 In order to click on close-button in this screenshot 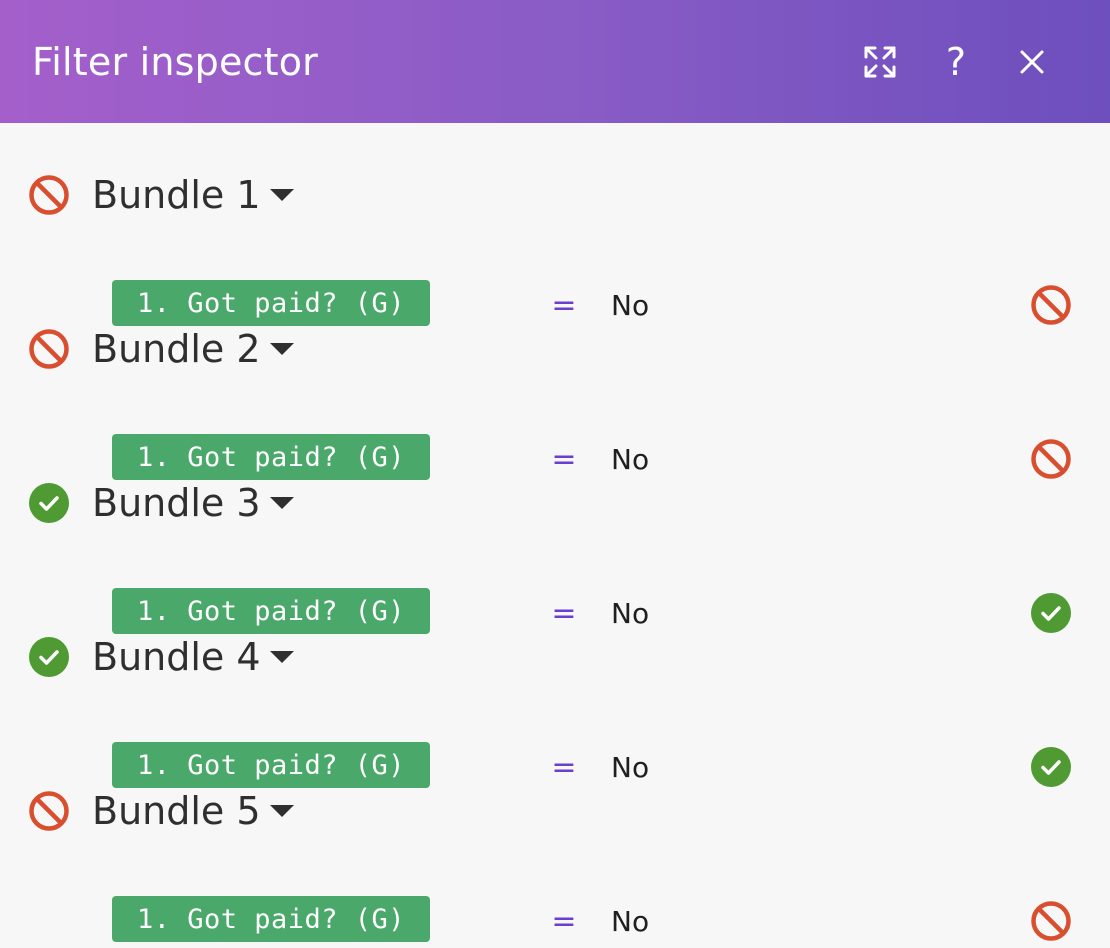, I will do `click(1032, 62)`.